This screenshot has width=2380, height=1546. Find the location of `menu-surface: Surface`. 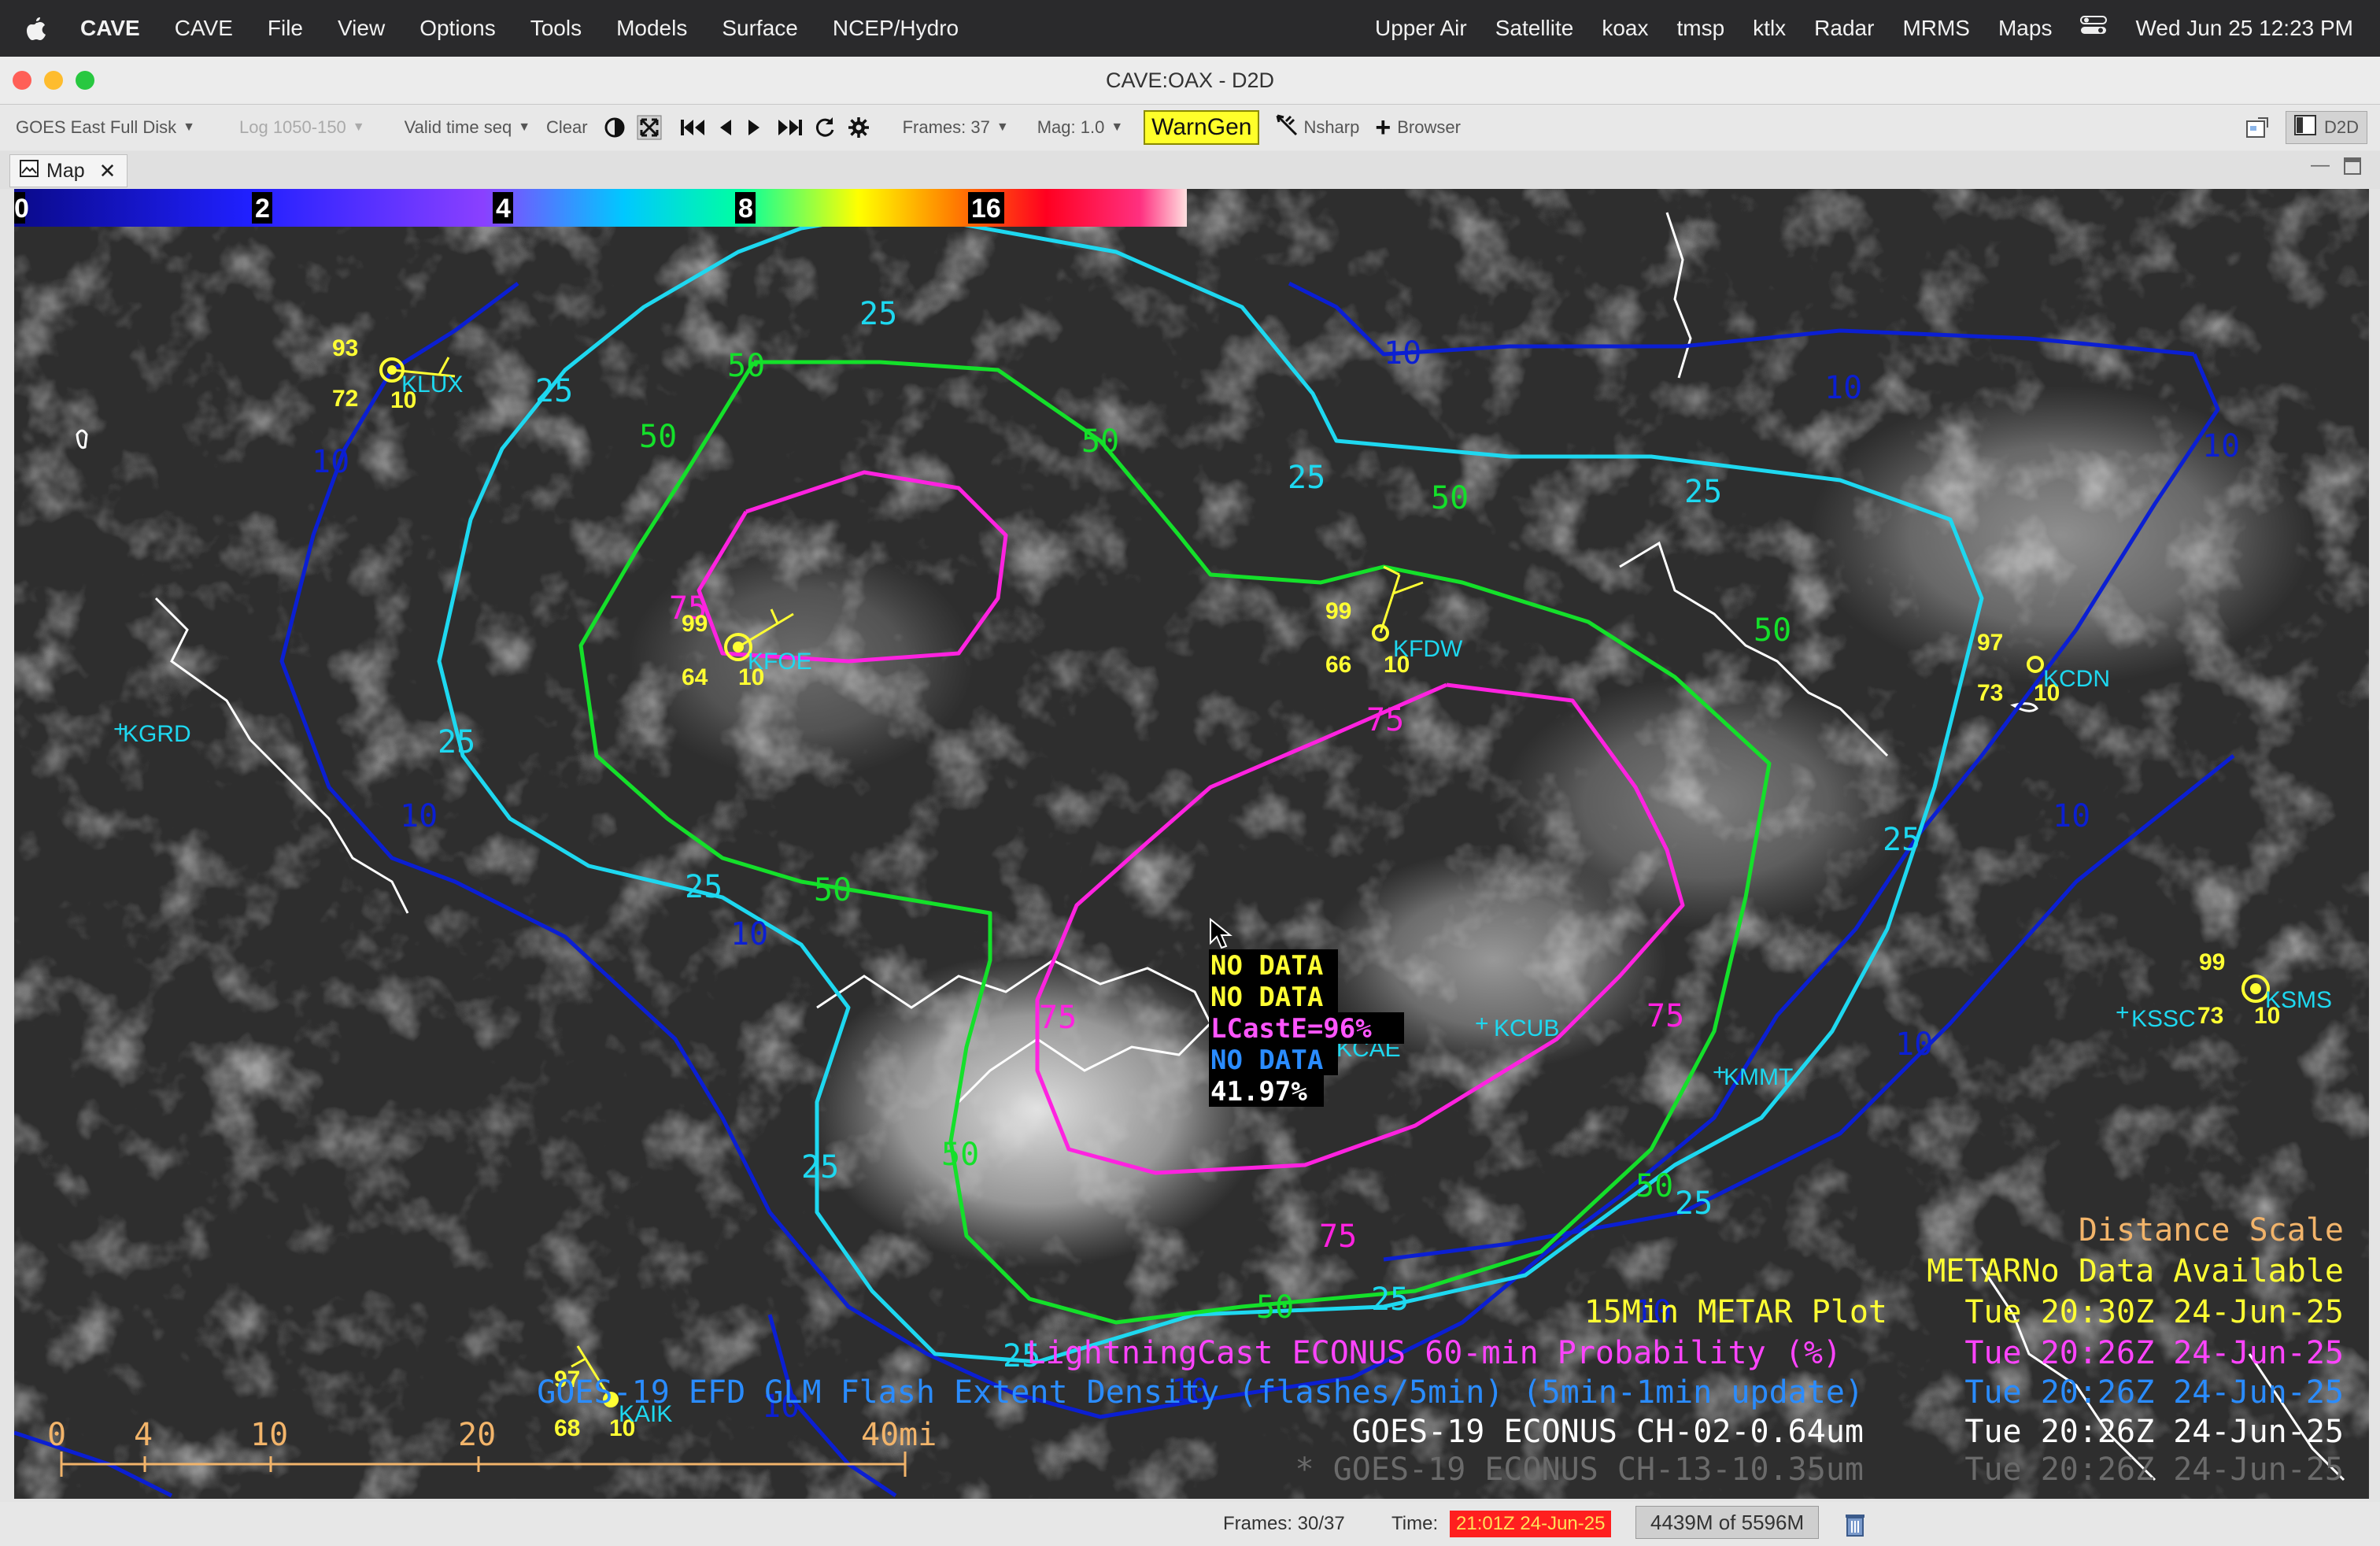

menu-surface: Surface is located at coordinates (759, 28).